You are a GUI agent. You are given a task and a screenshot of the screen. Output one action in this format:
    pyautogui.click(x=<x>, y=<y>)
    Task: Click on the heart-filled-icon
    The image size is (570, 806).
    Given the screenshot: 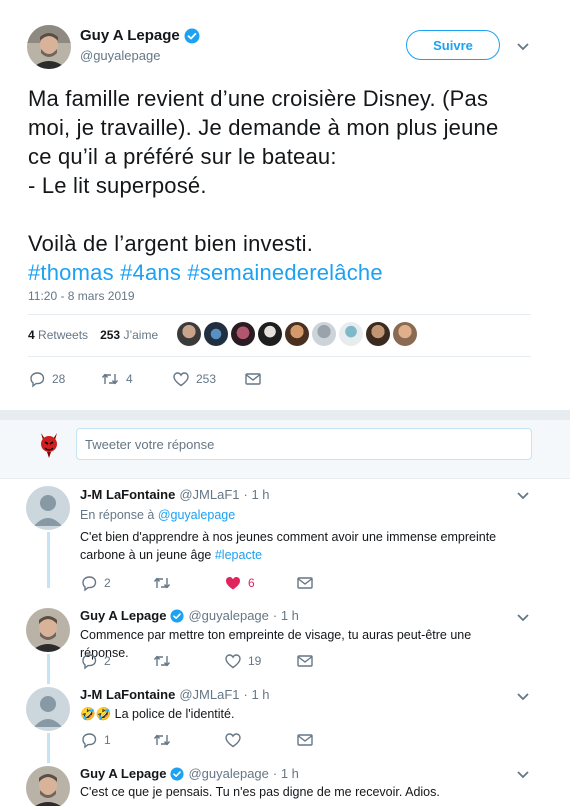 What is the action you would take?
    pyautogui.click(x=233, y=583)
    